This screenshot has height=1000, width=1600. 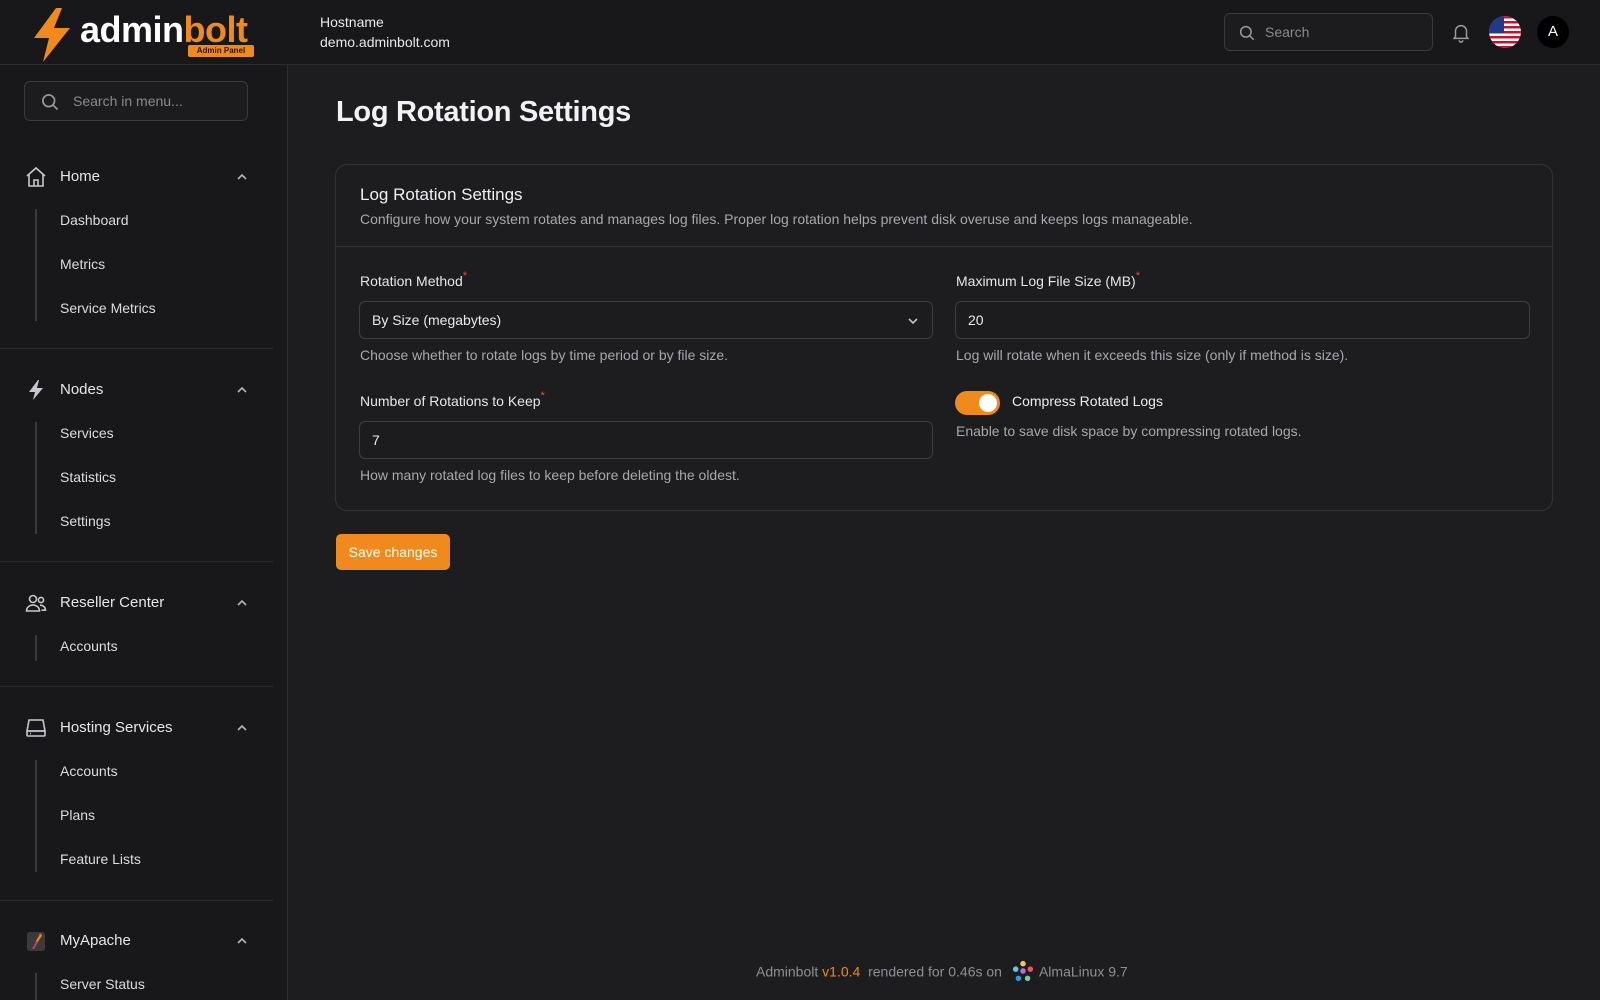 I want to click on footer-version: v1.0.4, so click(x=841, y=972).